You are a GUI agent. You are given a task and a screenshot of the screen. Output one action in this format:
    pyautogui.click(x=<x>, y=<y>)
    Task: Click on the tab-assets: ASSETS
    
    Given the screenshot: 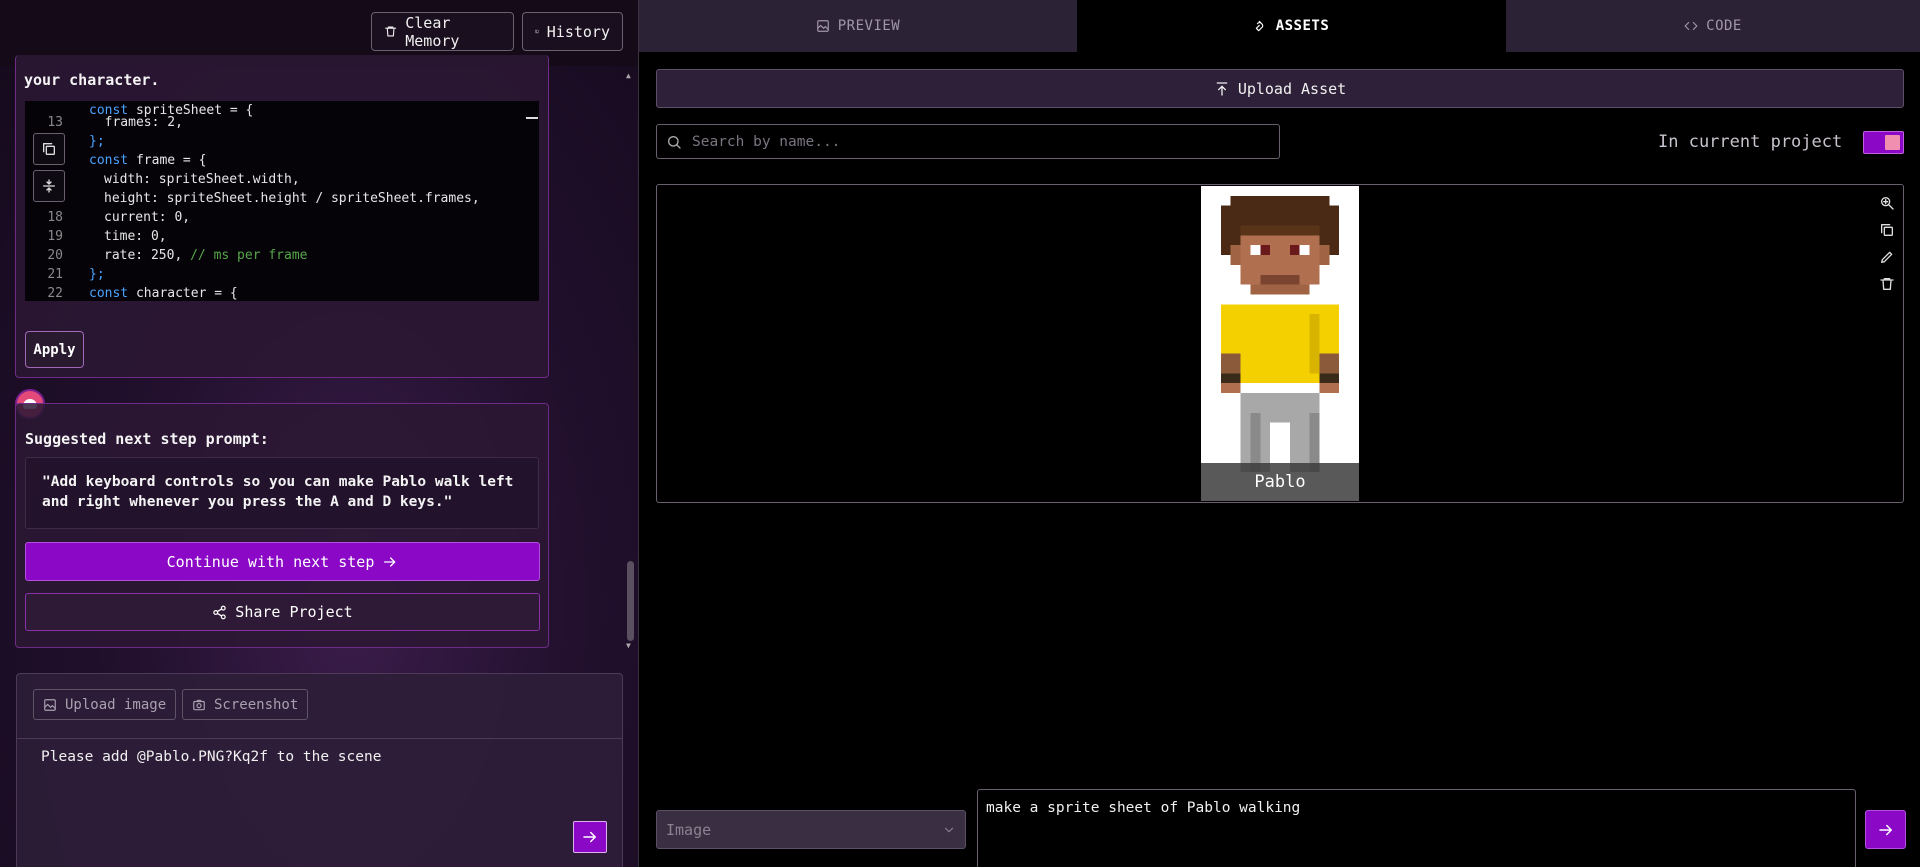 What is the action you would take?
    pyautogui.click(x=1291, y=26)
    